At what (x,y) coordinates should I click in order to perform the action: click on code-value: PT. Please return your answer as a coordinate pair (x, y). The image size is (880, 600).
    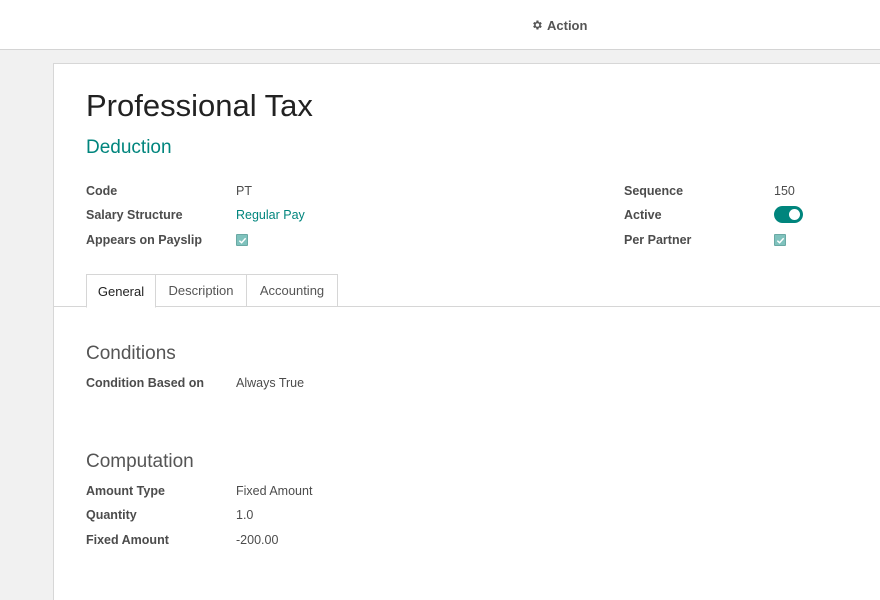
    Looking at the image, I should click on (244, 191).